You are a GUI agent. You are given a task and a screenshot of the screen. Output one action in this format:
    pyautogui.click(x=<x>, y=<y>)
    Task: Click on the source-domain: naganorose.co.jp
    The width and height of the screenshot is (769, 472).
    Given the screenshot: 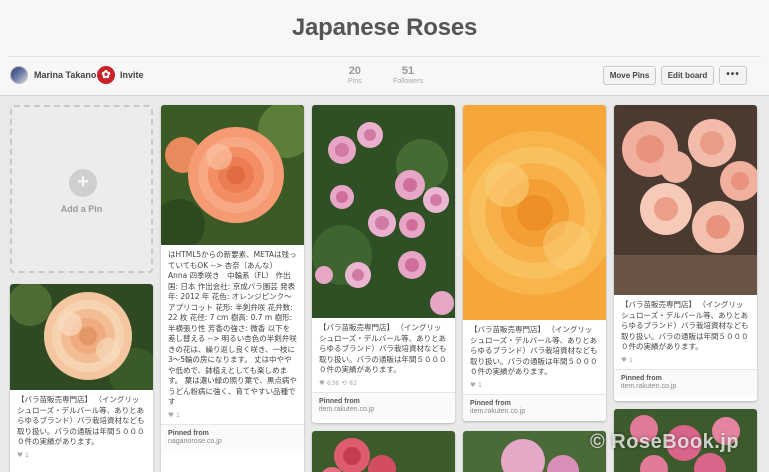 What is the action you would take?
    pyautogui.click(x=232, y=441)
    